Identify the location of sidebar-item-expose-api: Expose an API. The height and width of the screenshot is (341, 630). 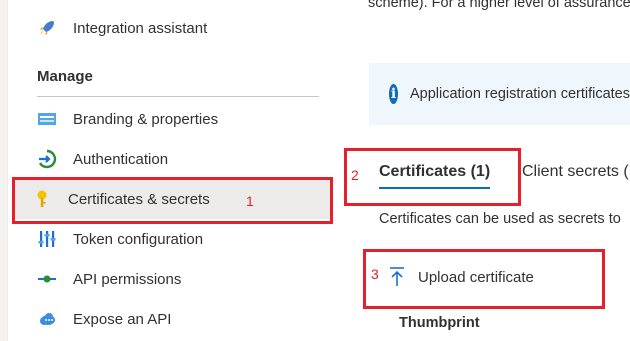
(104, 319).